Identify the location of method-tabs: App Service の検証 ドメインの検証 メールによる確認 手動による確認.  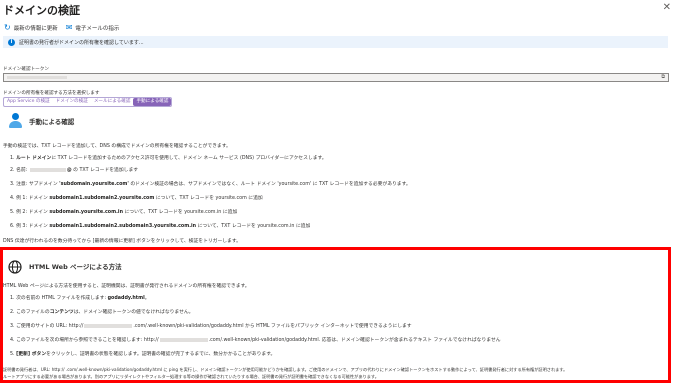
(88, 102).